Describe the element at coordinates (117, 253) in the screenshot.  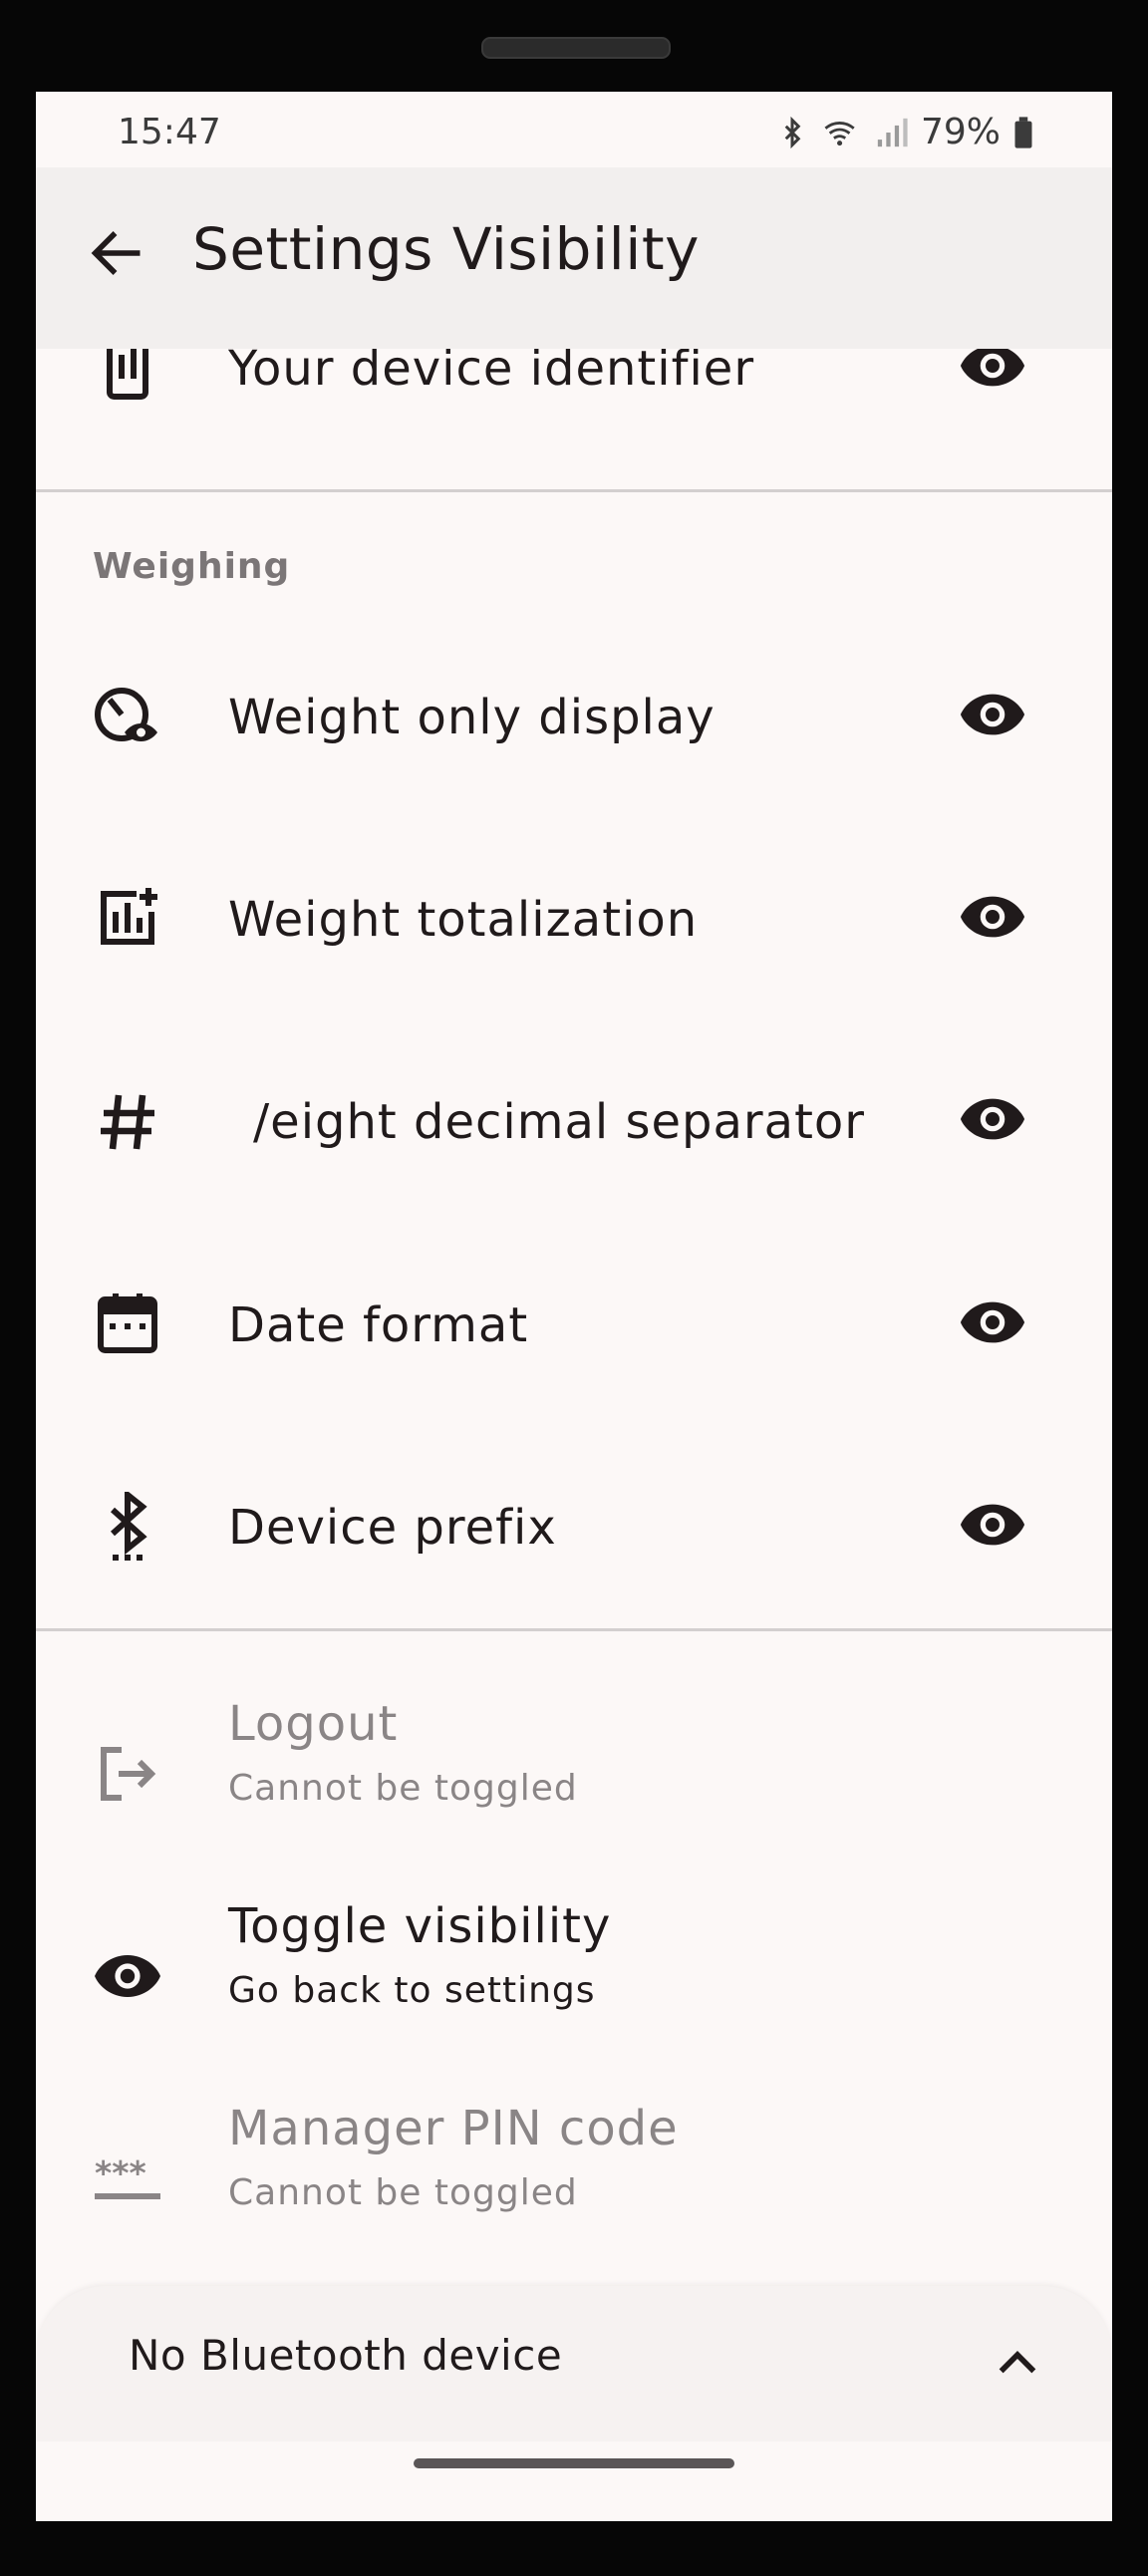
I see `arrow-back-icon` at that location.